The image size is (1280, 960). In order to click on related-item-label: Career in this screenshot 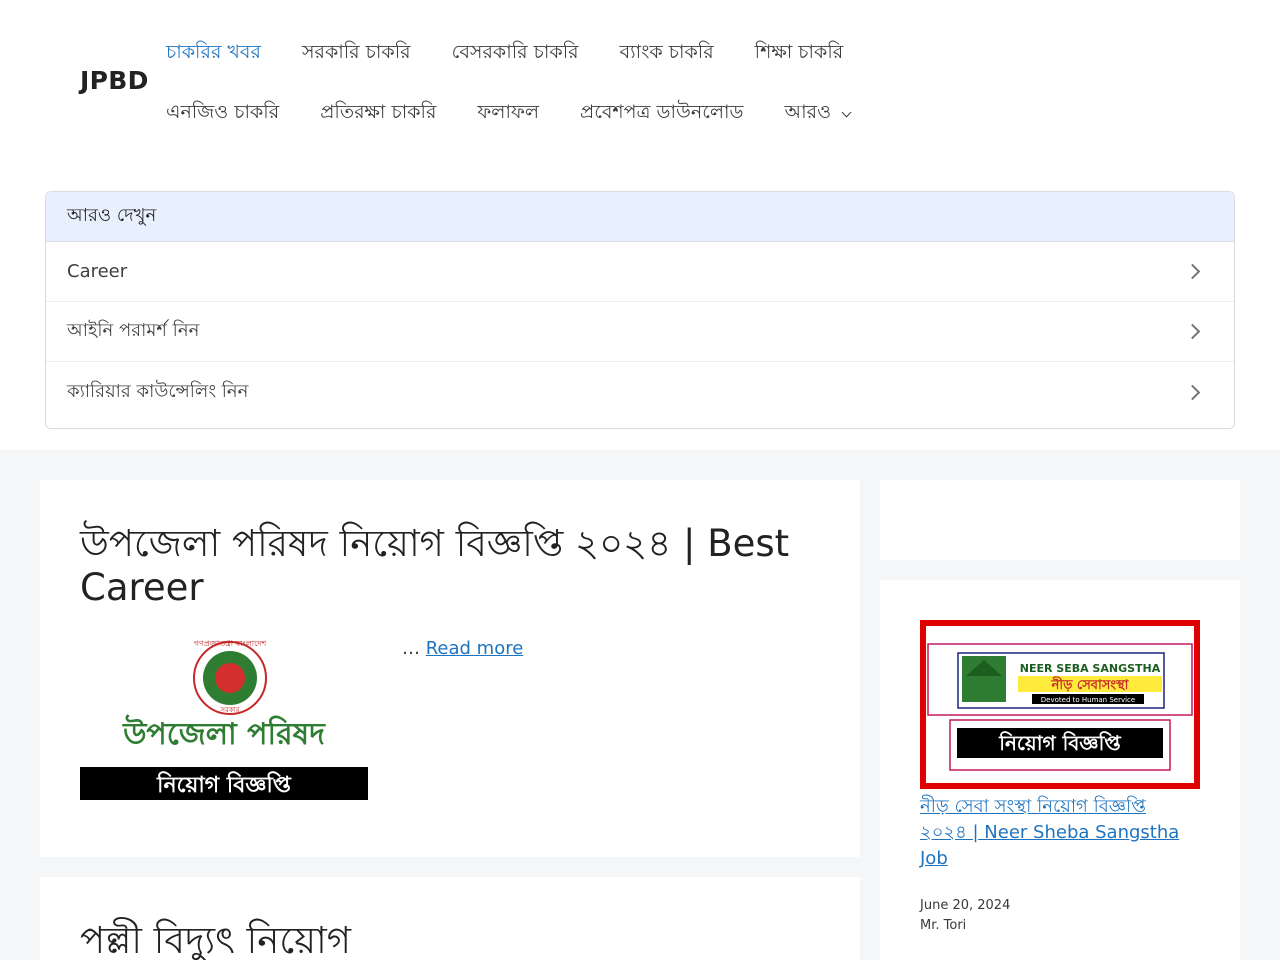, I will do `click(97, 271)`.